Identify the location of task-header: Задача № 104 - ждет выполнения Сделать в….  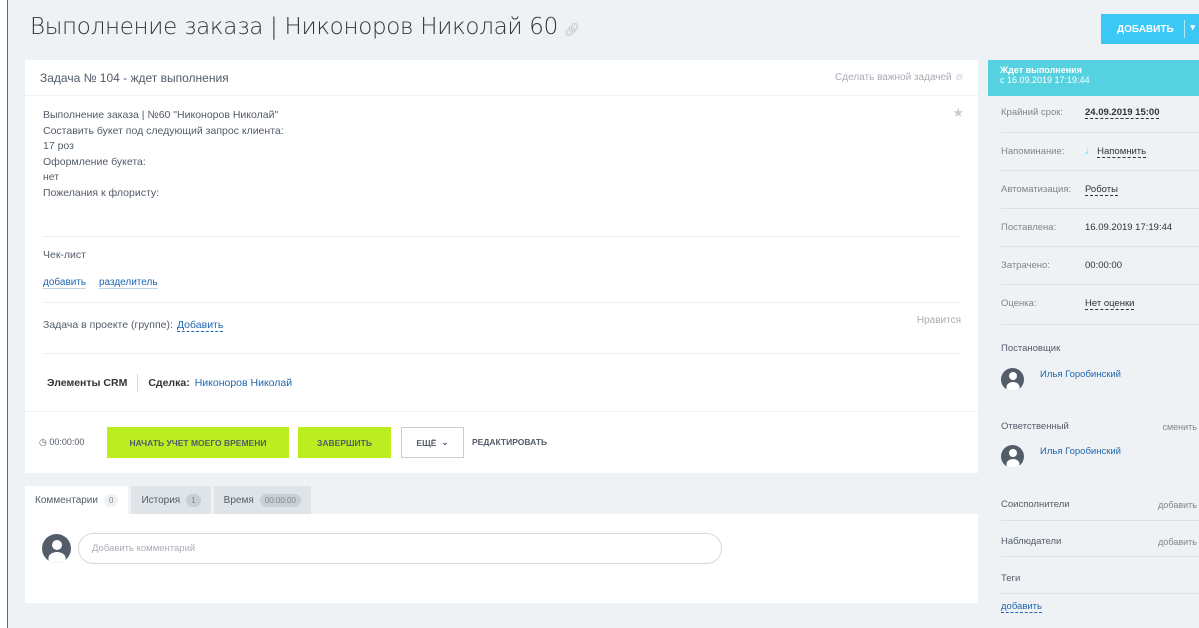
(501, 78).